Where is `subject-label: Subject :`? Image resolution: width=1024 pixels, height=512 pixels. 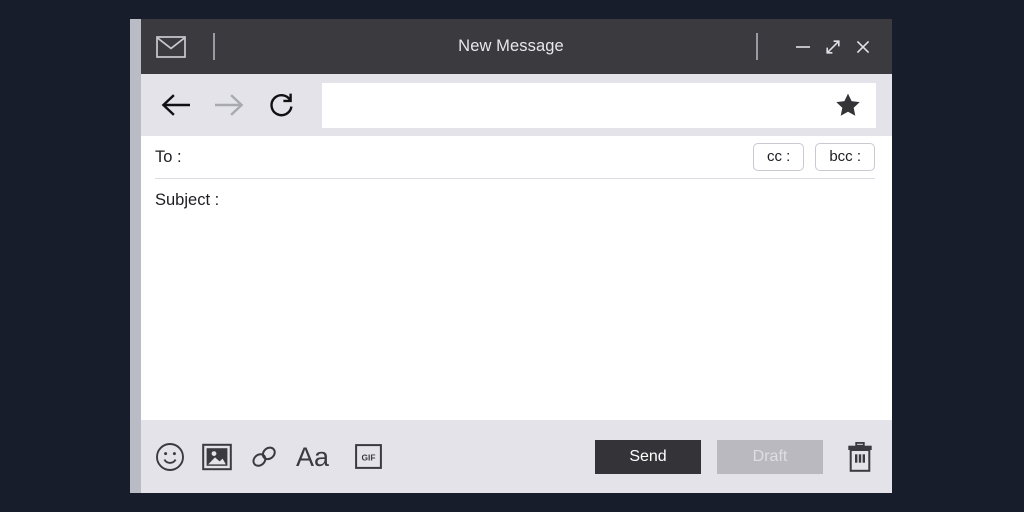 subject-label: Subject : is located at coordinates (187, 199).